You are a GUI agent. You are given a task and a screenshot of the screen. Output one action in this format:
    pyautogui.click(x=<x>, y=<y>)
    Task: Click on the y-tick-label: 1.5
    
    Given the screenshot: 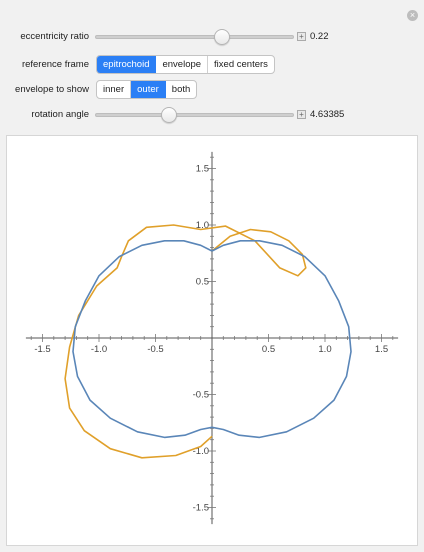 What is the action you would take?
    pyautogui.click(x=202, y=169)
    